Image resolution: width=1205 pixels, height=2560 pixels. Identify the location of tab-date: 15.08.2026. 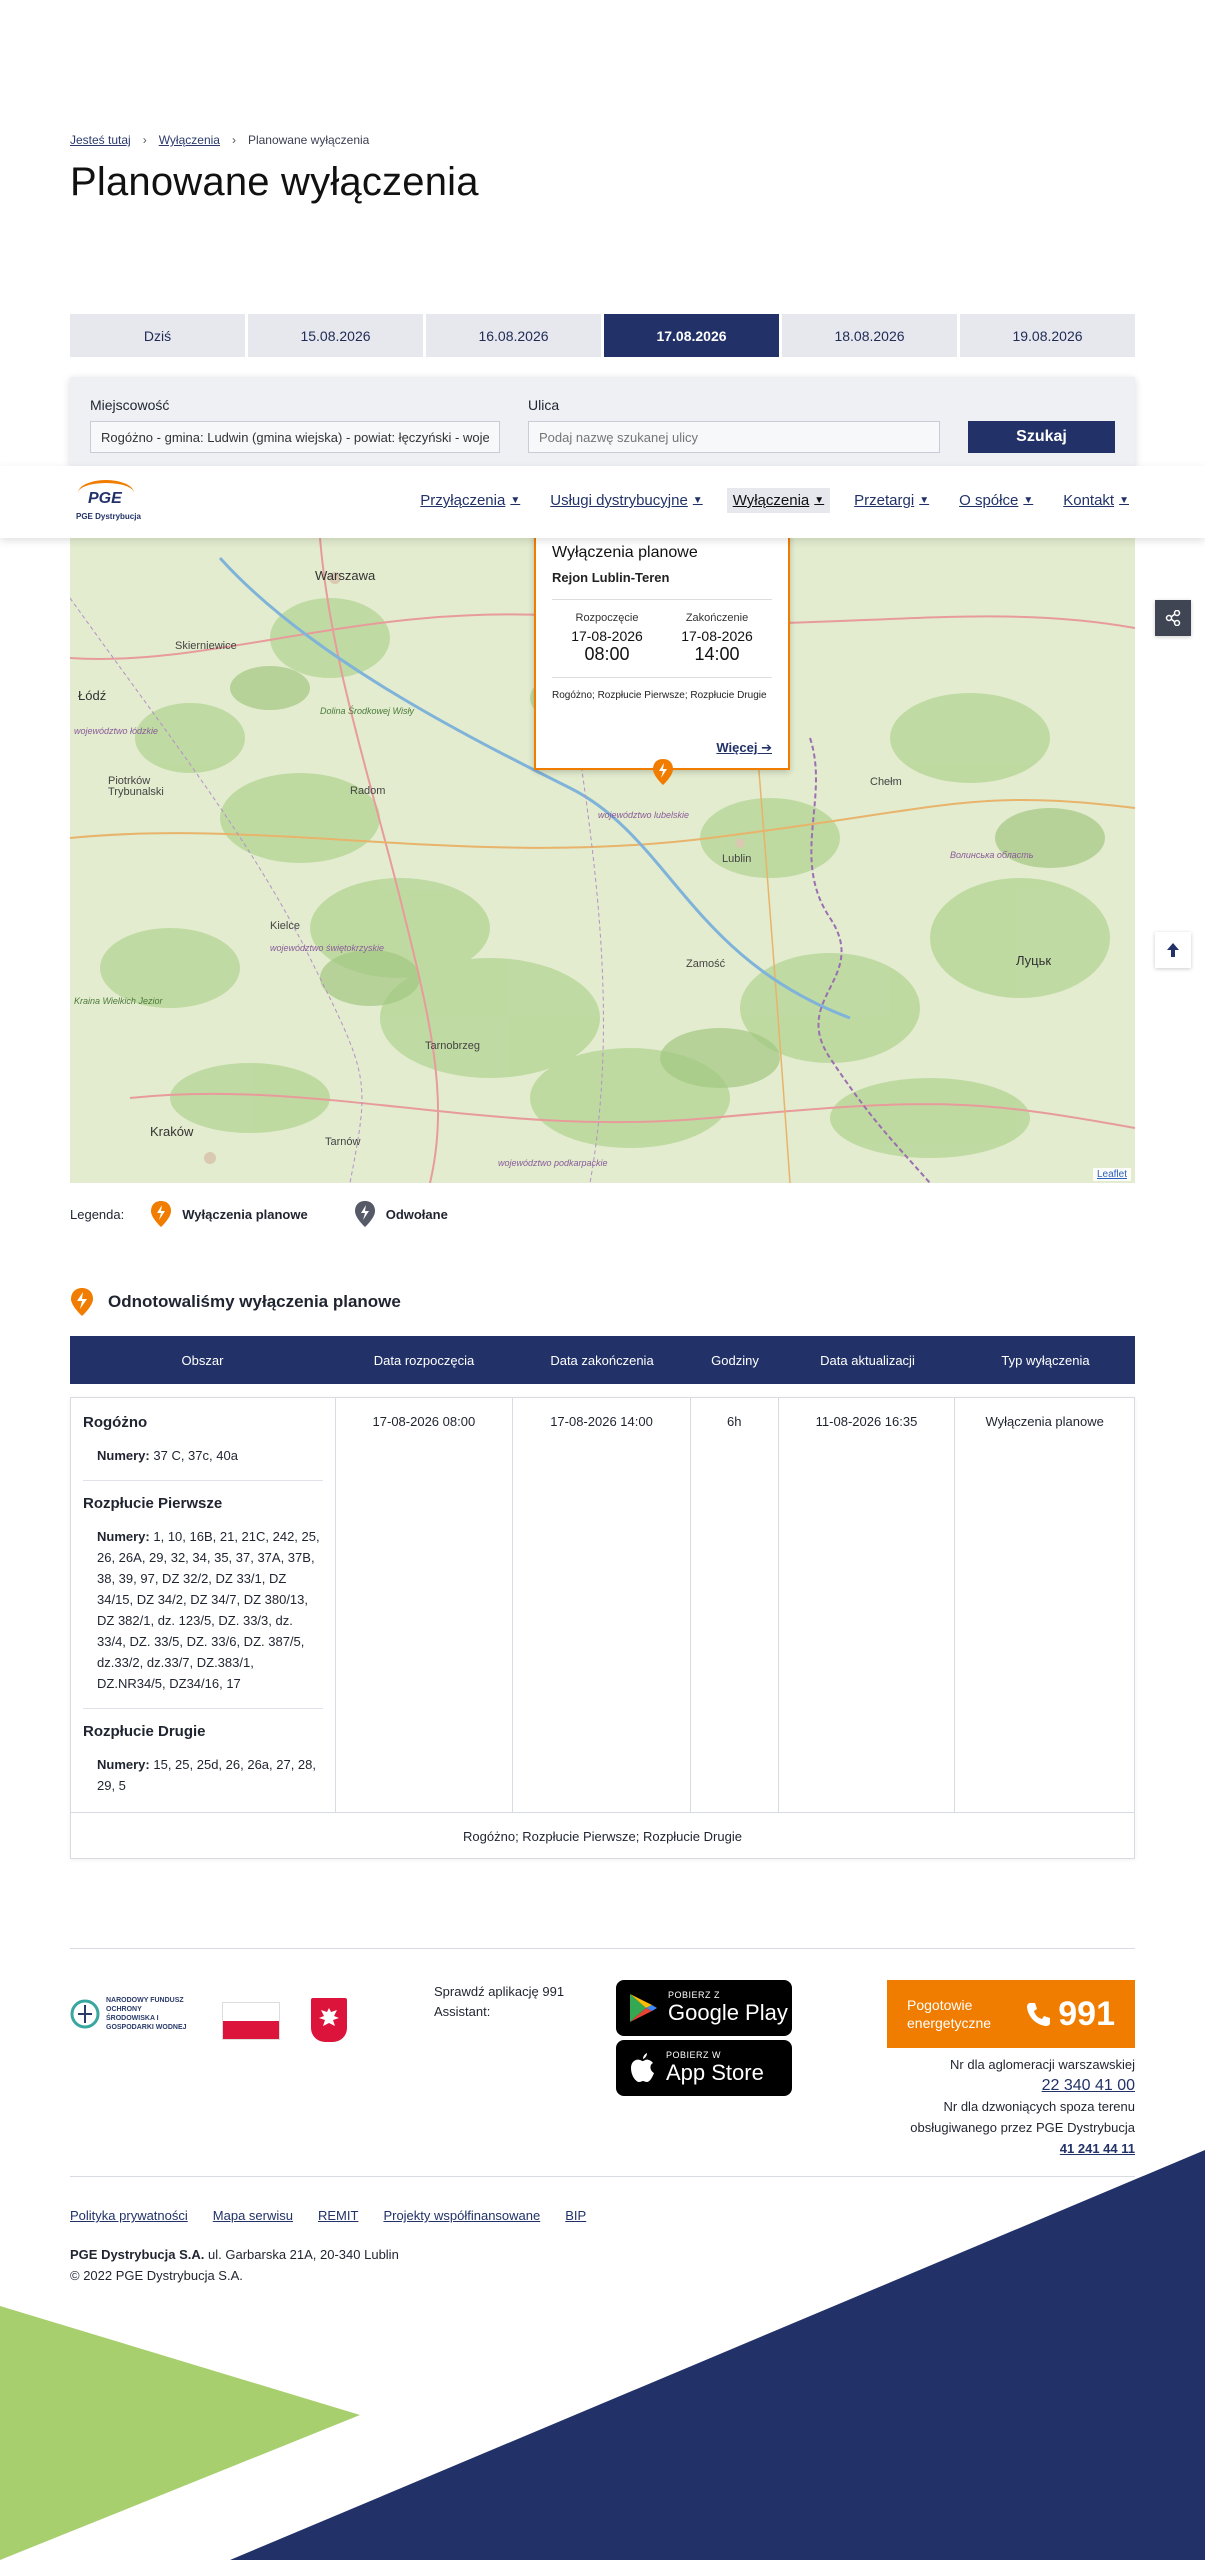
(335, 335).